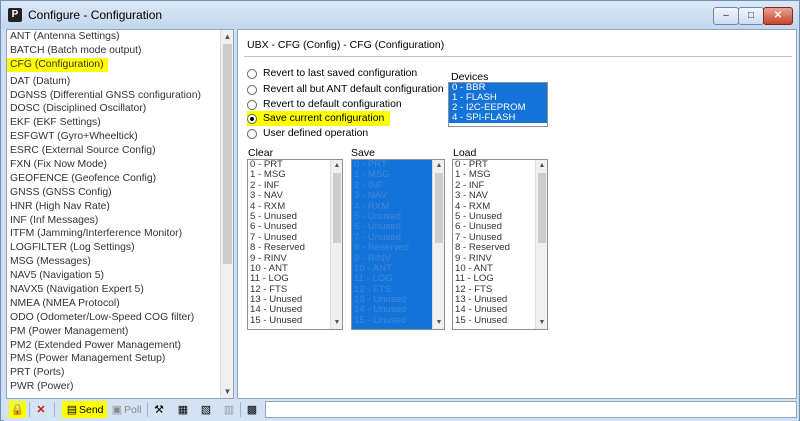 The height and width of the screenshot is (421, 800). I want to click on option-user-defined: User defined operation, so click(307, 133).